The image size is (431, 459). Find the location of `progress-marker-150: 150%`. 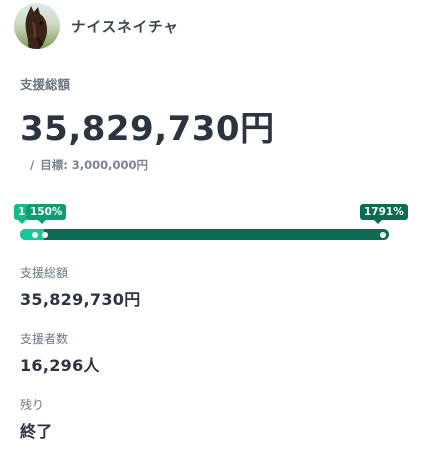

progress-marker-150: 150% is located at coordinates (46, 214).